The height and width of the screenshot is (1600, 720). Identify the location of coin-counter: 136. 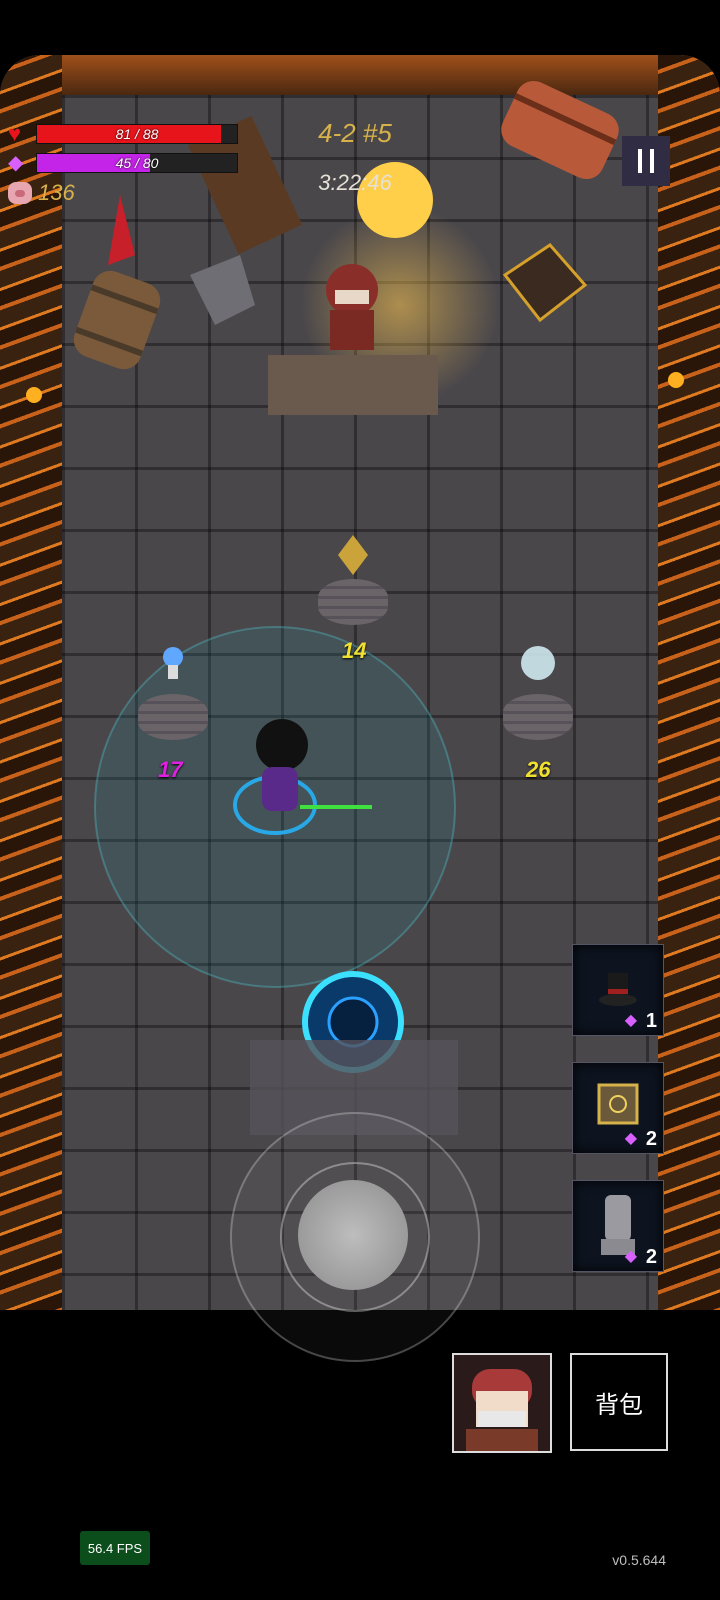
(41, 193).